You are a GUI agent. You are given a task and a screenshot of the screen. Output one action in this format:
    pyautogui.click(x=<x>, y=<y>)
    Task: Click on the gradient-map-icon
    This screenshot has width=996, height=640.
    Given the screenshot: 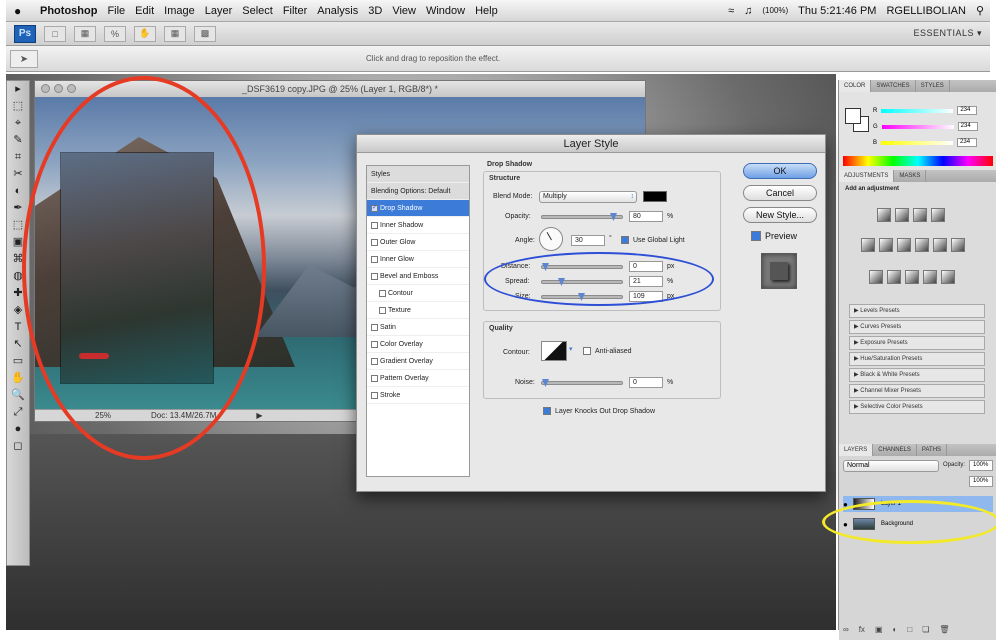 What is the action you would take?
    pyautogui.click(x=930, y=277)
    